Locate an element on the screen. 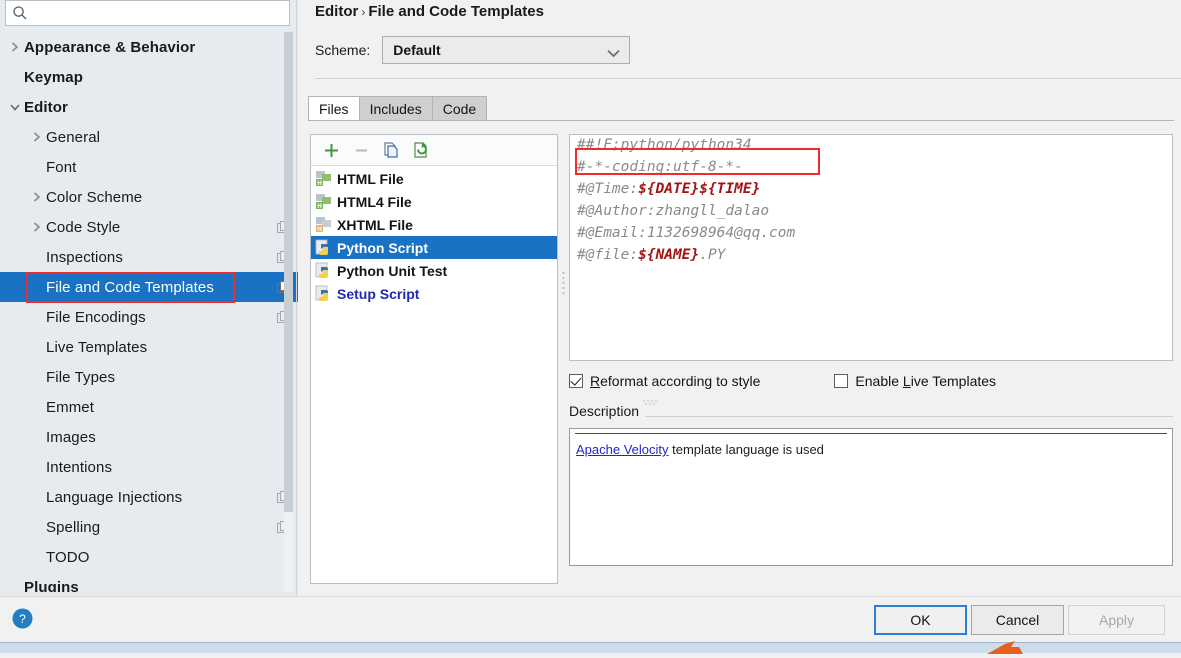 The height and width of the screenshot is (658, 1181). sidebar-item-appearance-behavior: Appearance & Behavior is located at coordinates (149, 47).